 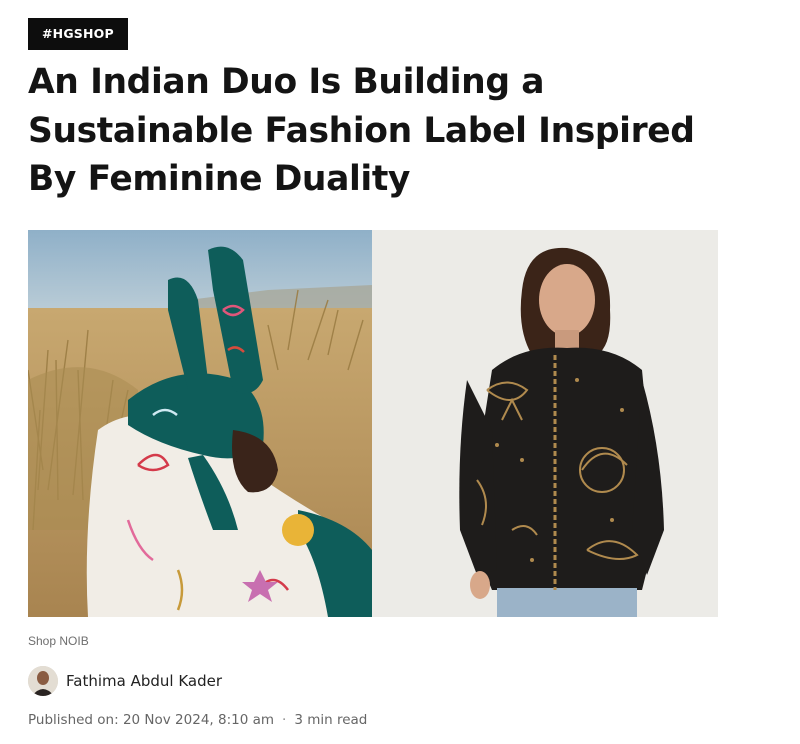 What do you see at coordinates (78, 34) in the screenshot?
I see `category-tag-hgshop: #HGSHOP` at bounding box center [78, 34].